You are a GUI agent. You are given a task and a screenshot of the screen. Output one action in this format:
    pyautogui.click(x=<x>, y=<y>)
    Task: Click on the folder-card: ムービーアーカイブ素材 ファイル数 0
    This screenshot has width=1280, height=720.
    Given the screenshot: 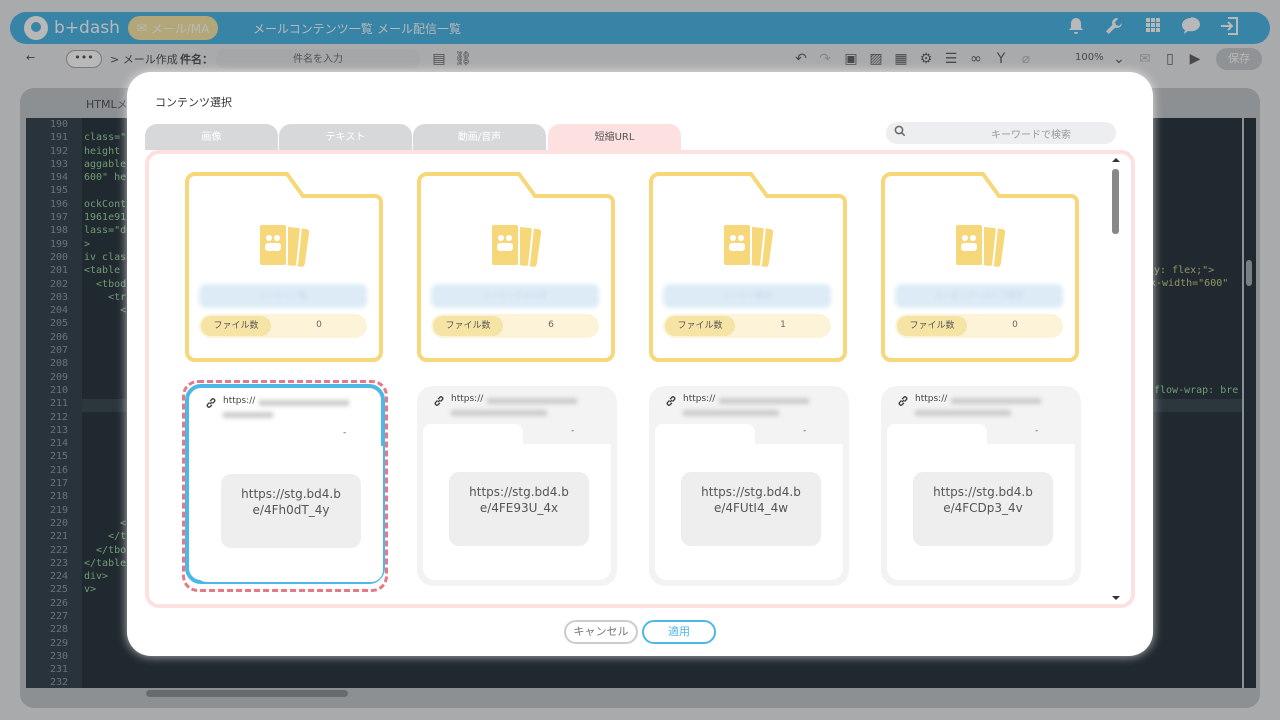 What is the action you would take?
    pyautogui.click(x=981, y=266)
    